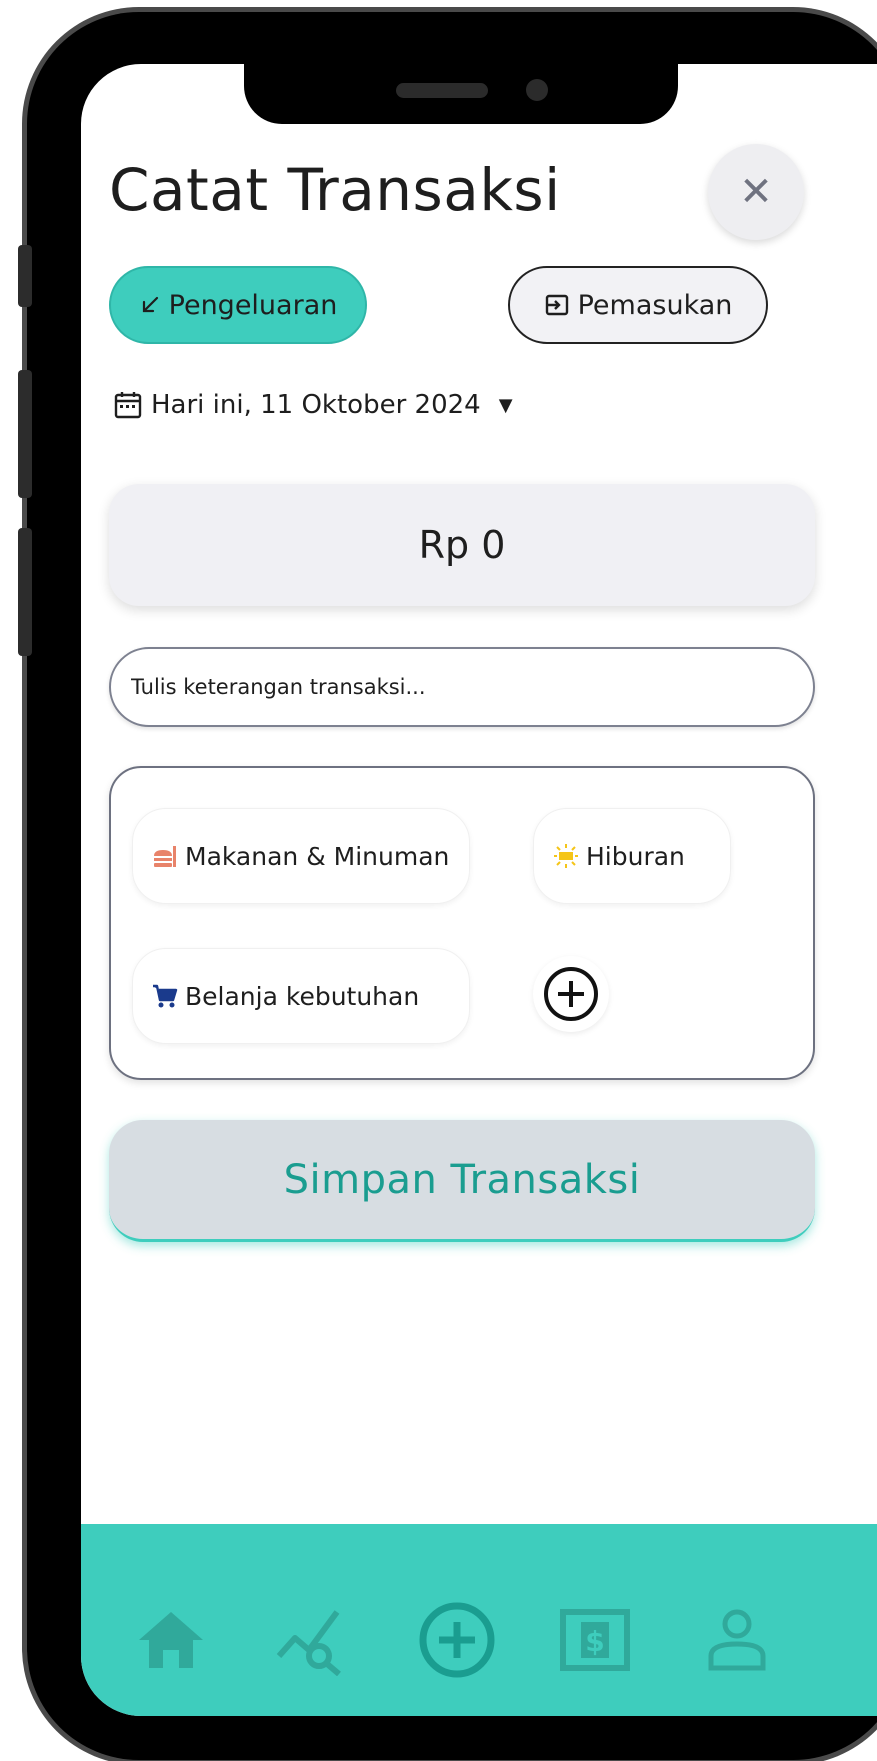  I want to click on notch, so click(461, 94).